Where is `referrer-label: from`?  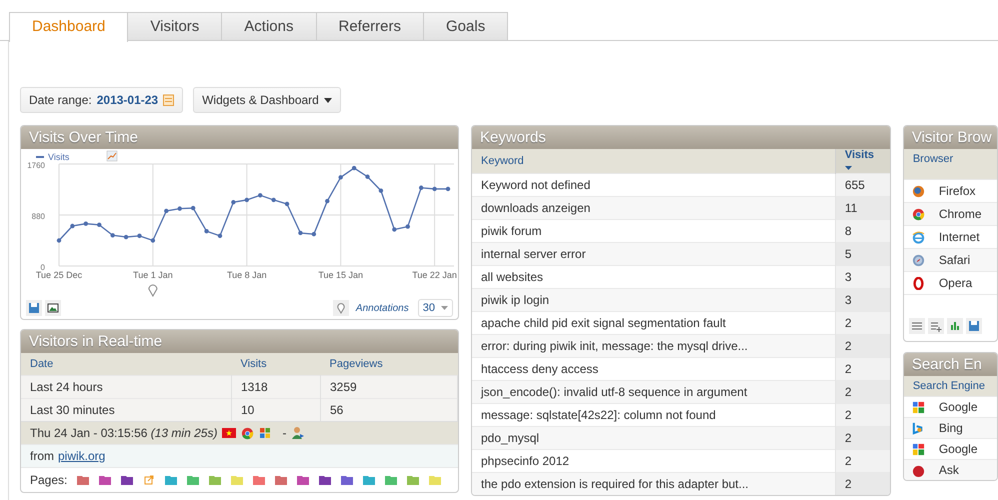
referrer-label: from is located at coordinates (42, 456).